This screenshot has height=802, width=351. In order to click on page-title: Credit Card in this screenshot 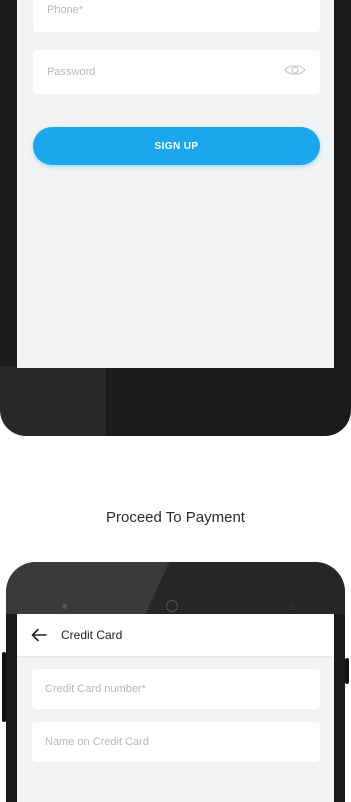, I will do `click(92, 635)`.